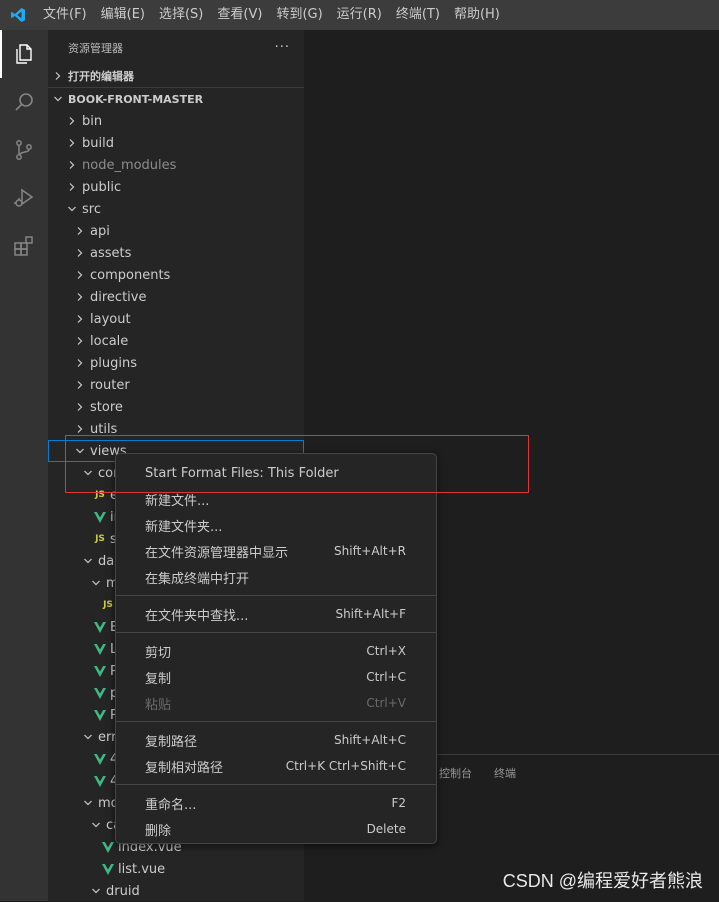 Image resolution: width=719 pixels, height=902 pixels. What do you see at coordinates (276, 577) in the screenshot?
I see `context-menu-item: 在集成终端中打开` at bounding box center [276, 577].